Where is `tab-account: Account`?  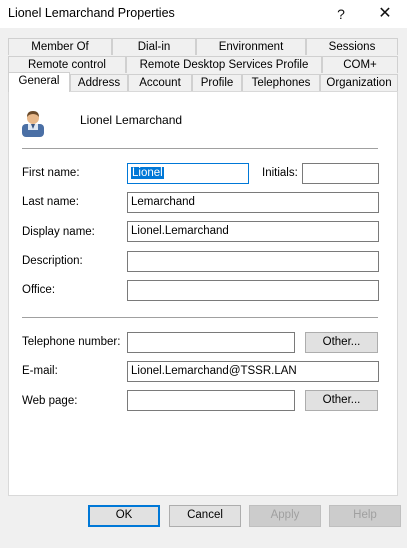 tab-account: Account is located at coordinates (160, 82).